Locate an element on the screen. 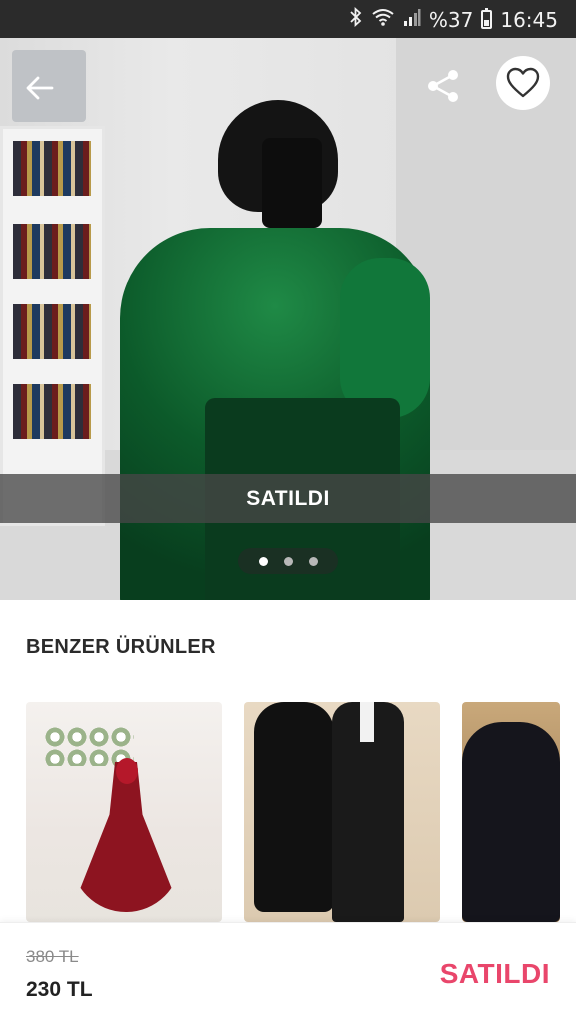  photo-phone is located at coordinates (292, 183).